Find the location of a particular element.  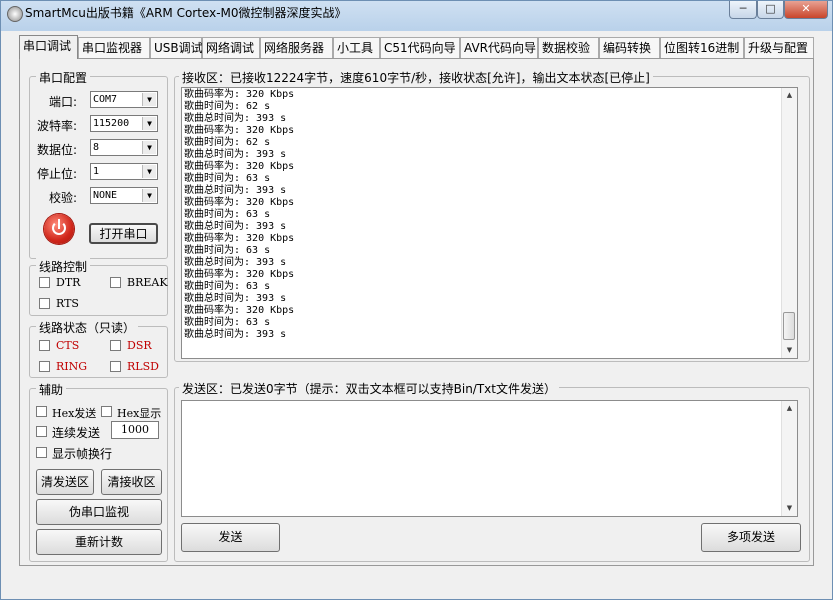

send-textarea: ▲ ▼ is located at coordinates (489, 458).